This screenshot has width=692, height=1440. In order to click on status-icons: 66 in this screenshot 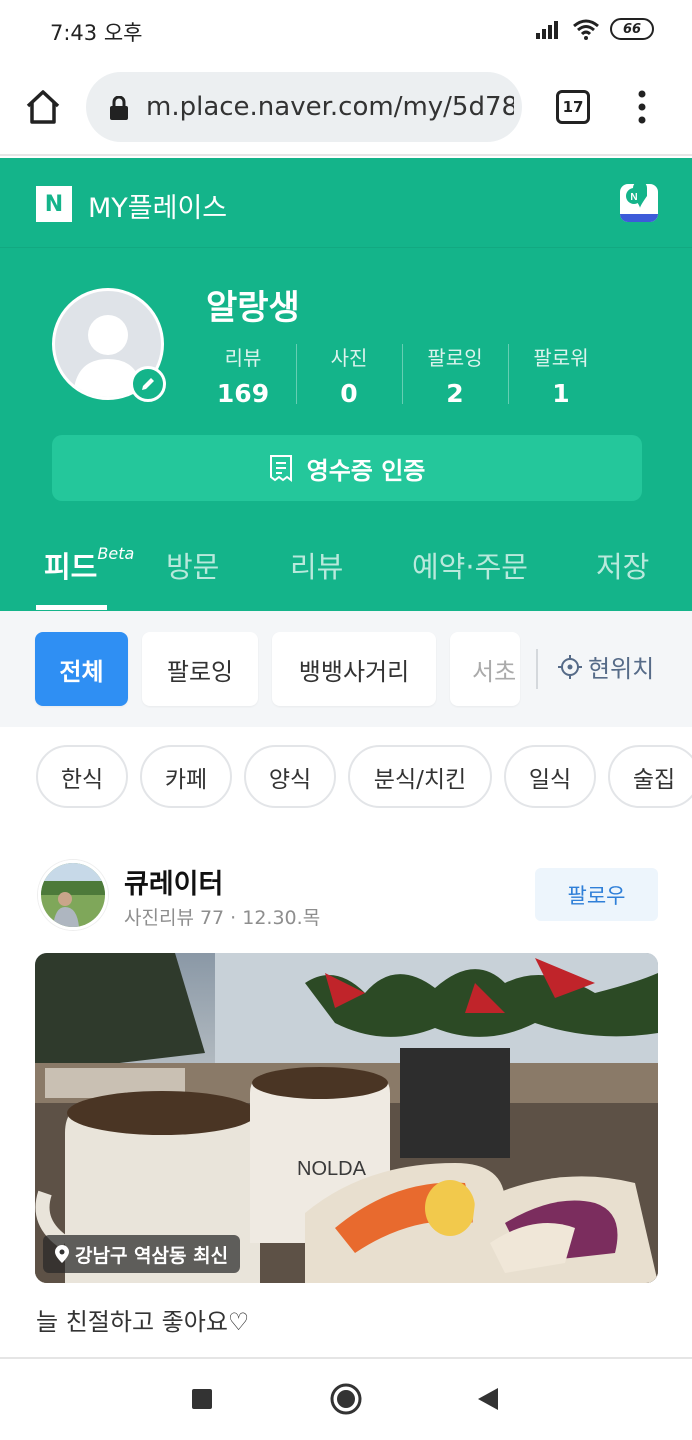, I will do `click(595, 29)`.